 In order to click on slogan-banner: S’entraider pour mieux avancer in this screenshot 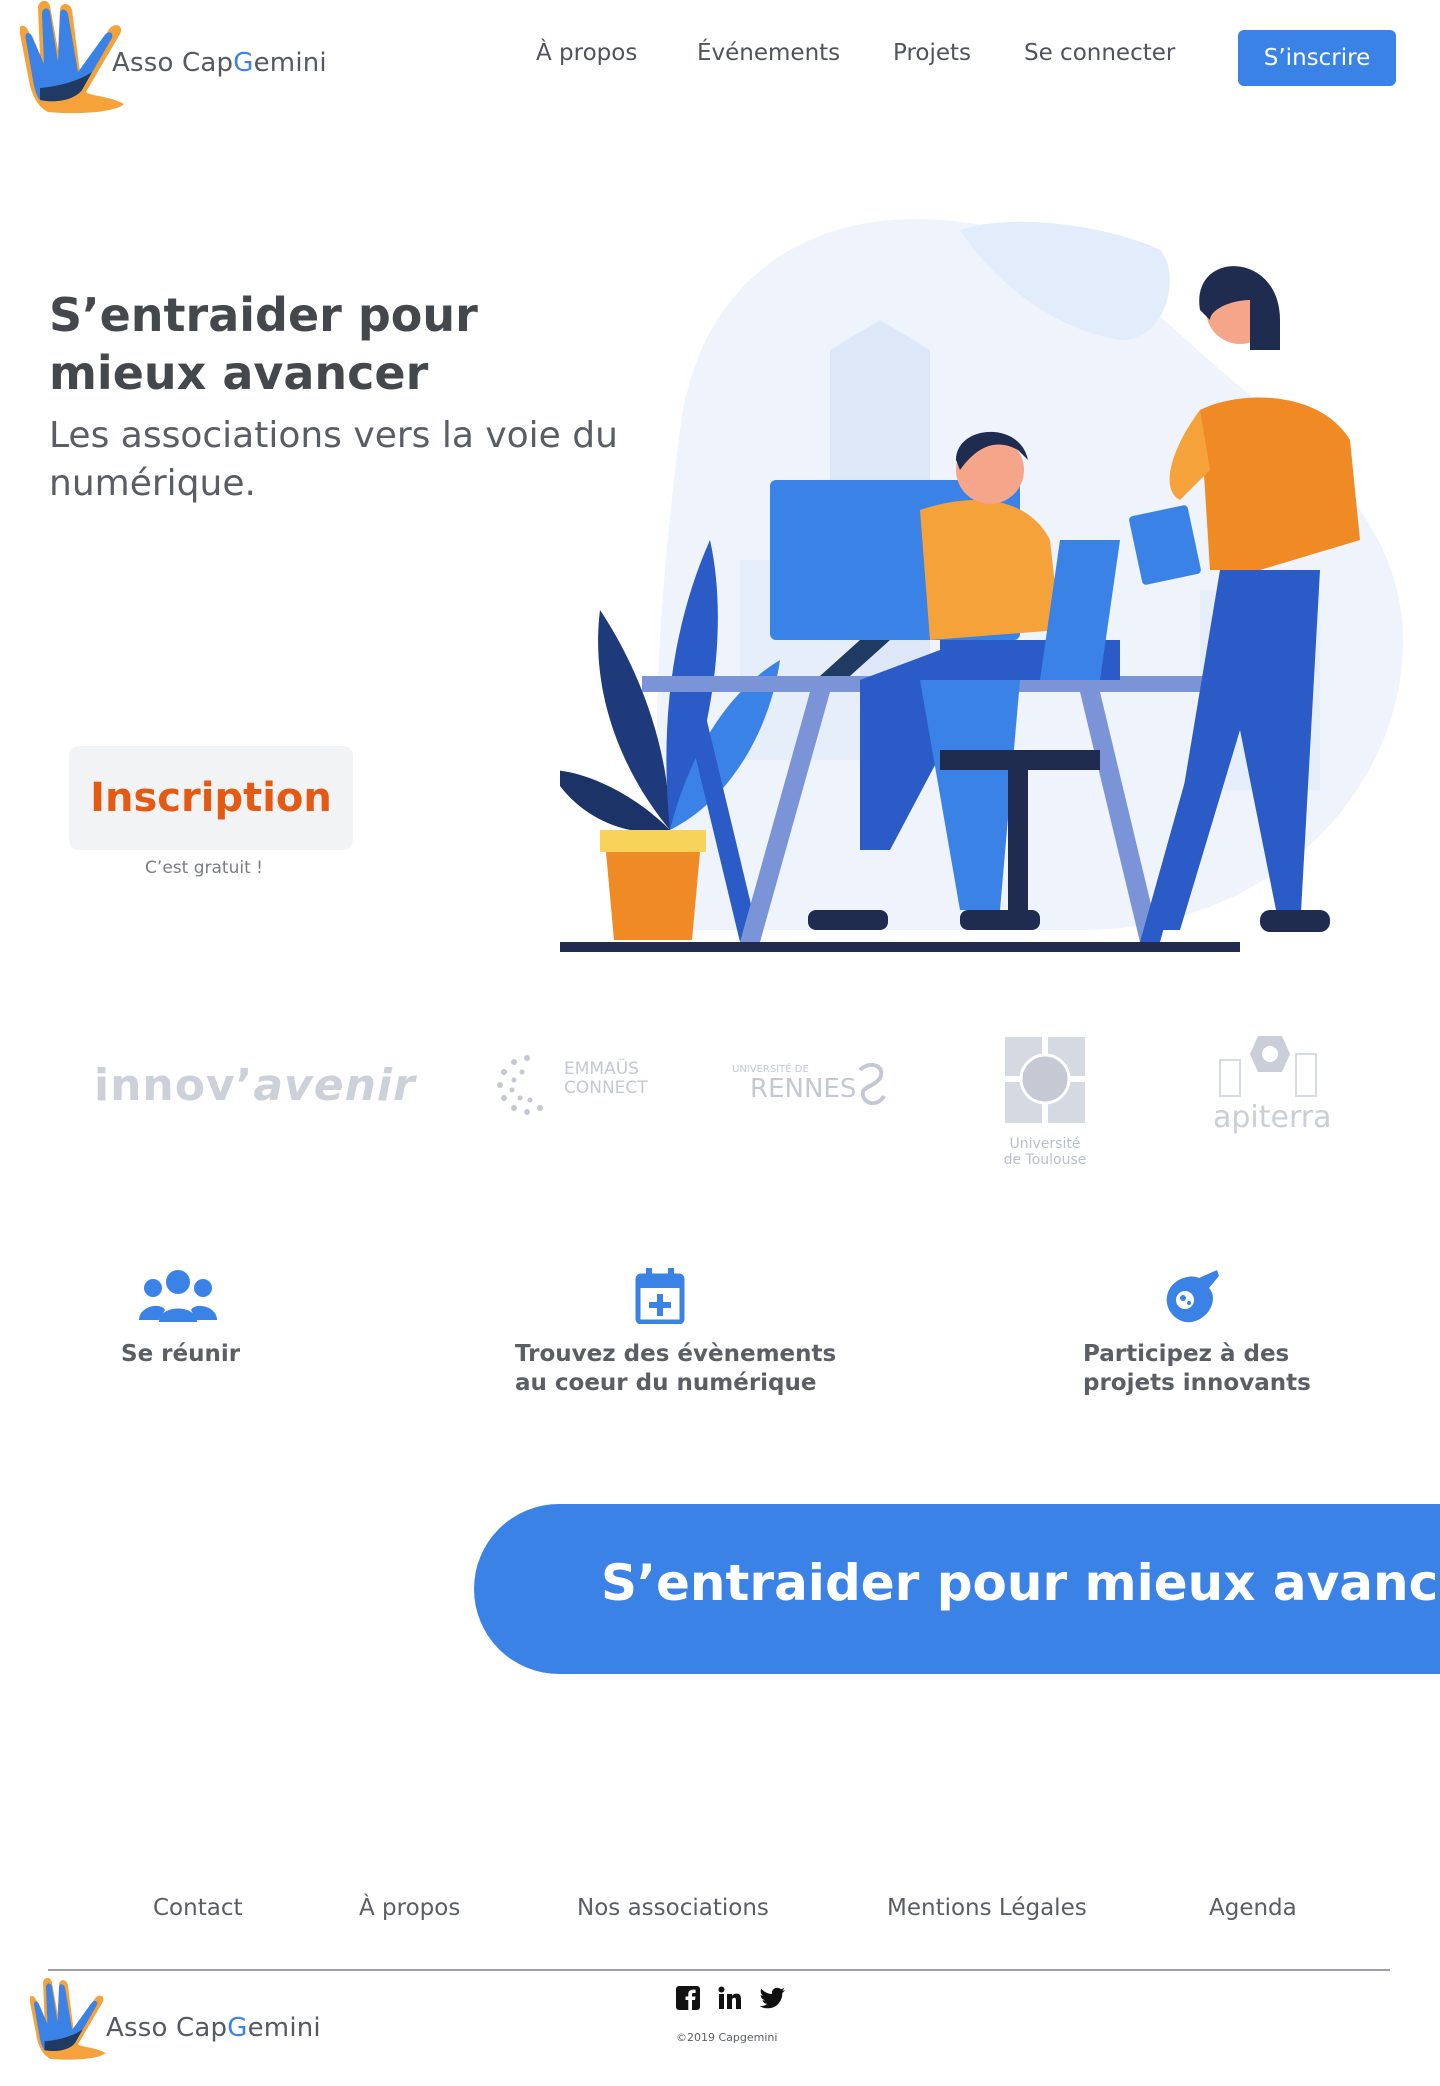, I will do `click(957, 1589)`.